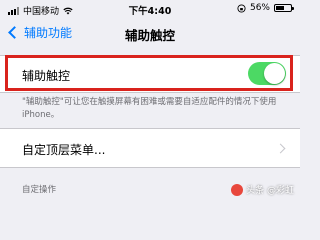 This screenshot has height=240, width=320. Describe the element at coordinates (149, 108) in the screenshot. I see `footnote-text: "辅助触控"可让您在触摸屏幕有困难或需要自适应配件的情况下使用 iPhone。` at that location.